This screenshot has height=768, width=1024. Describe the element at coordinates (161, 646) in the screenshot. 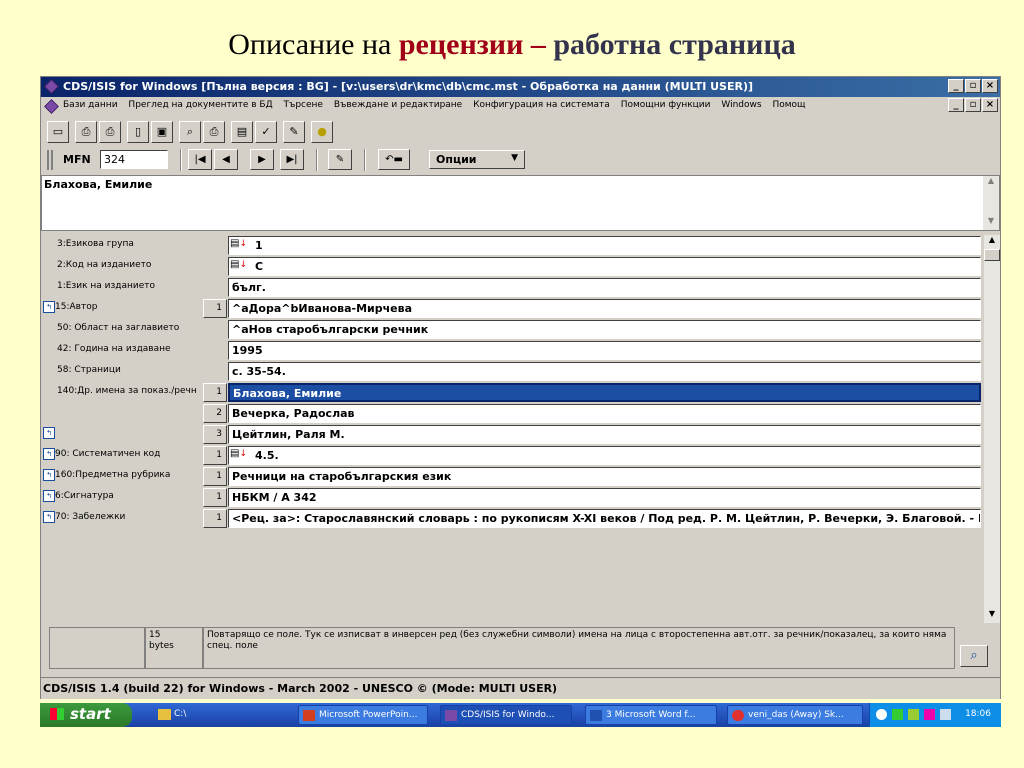

I see `field-size-unit: bytes` at that location.